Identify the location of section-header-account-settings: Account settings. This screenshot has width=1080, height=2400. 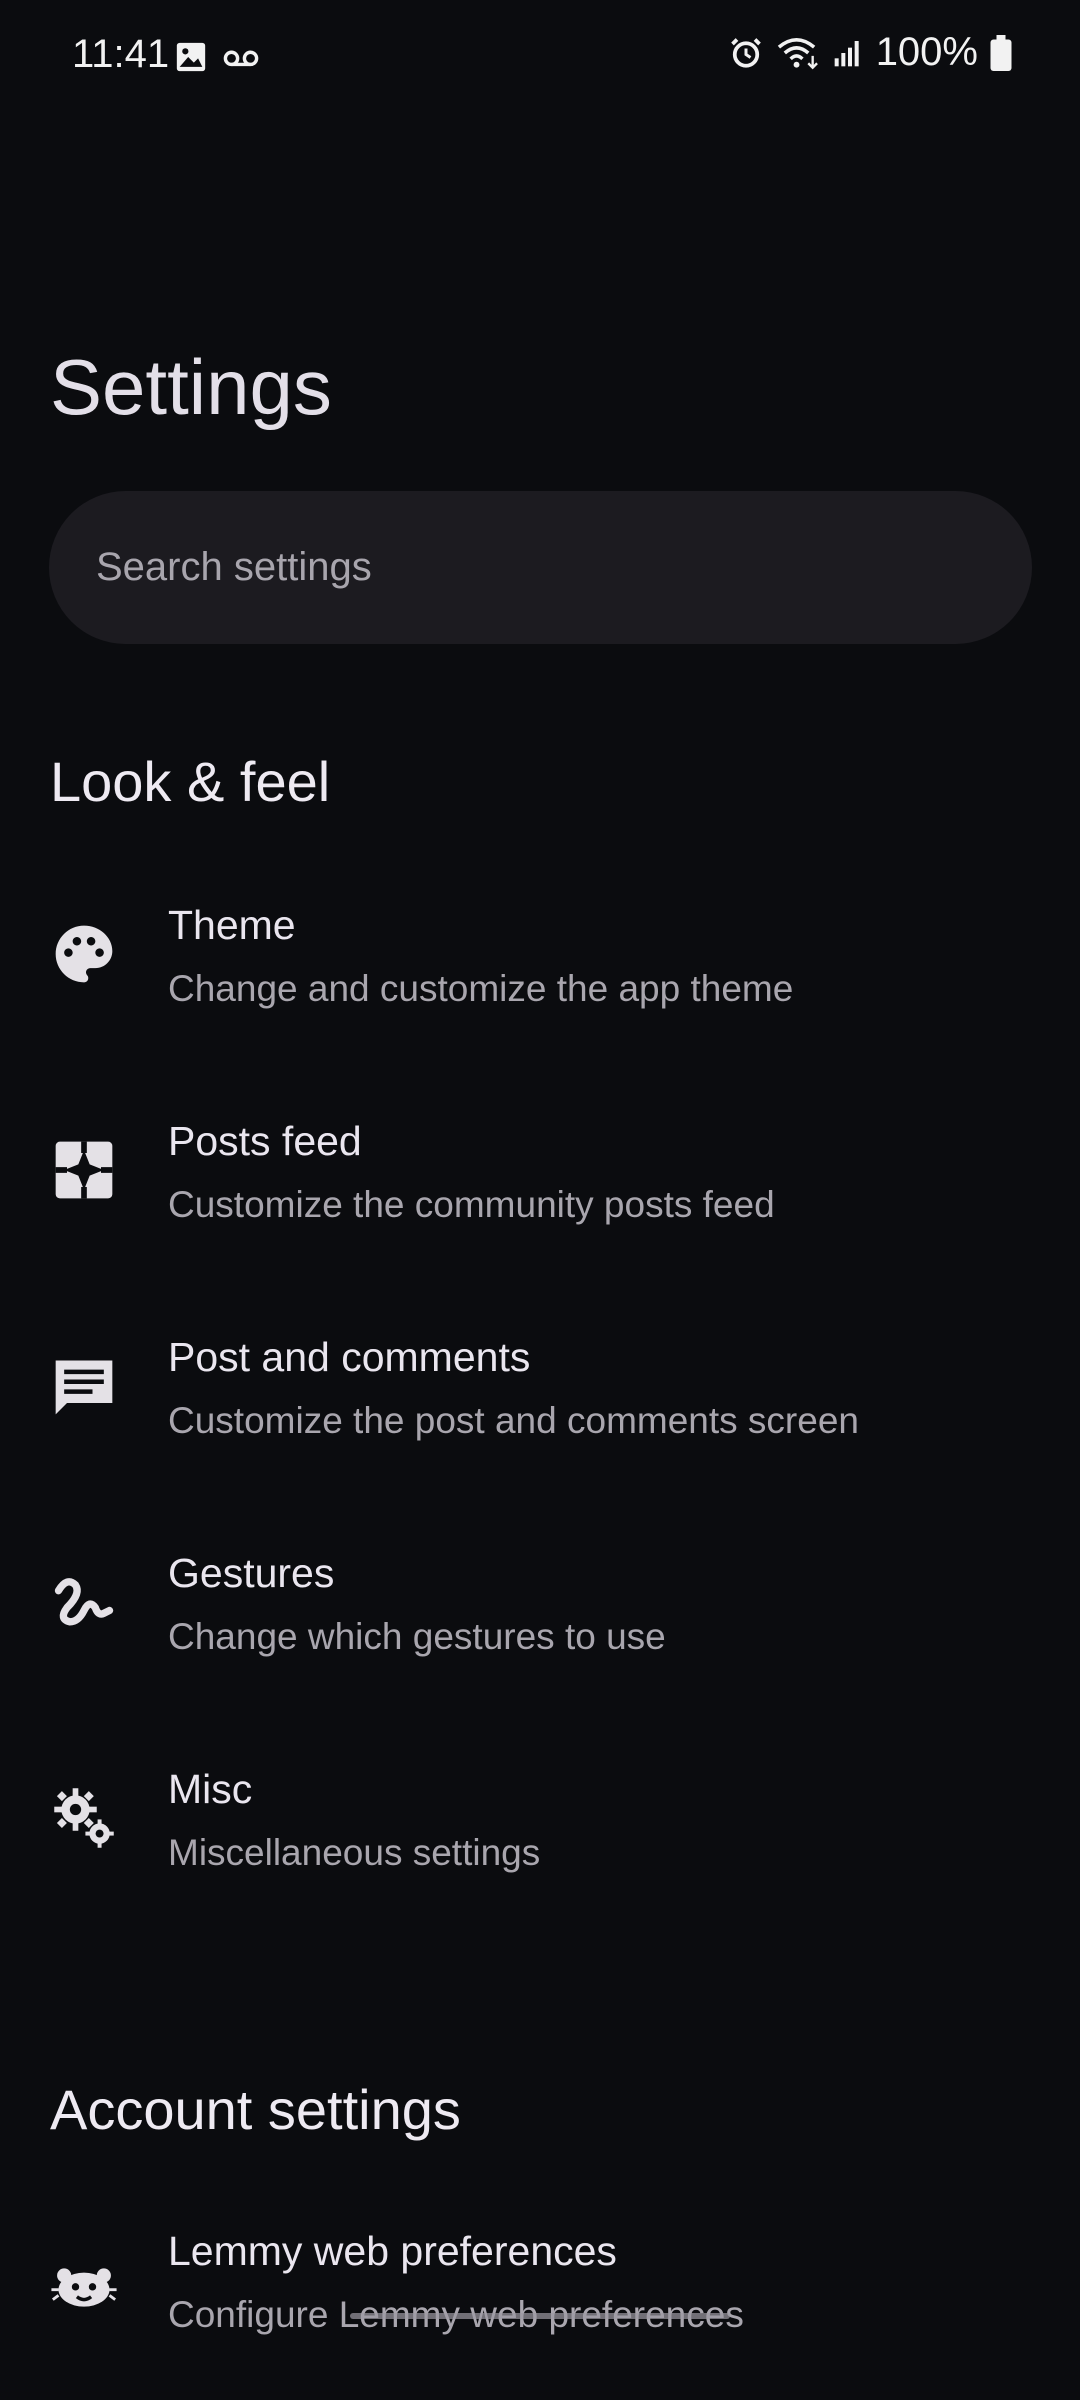
(255, 2109).